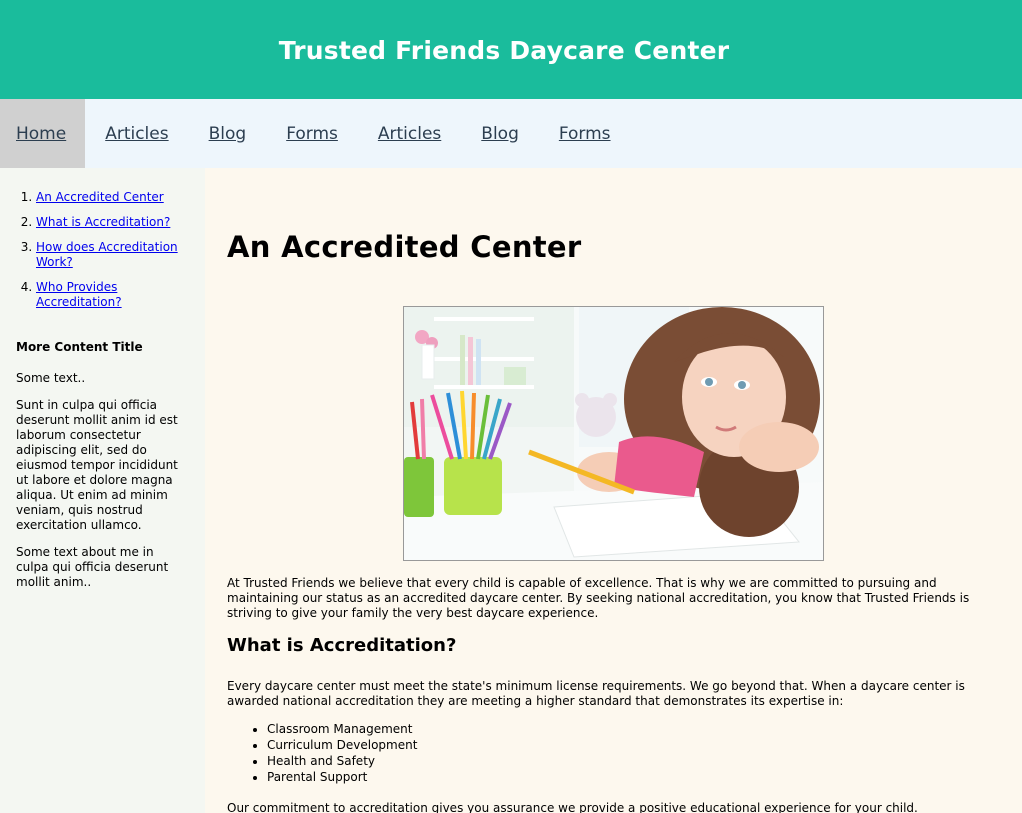  I want to click on list-item: Parental Support, so click(633, 777).